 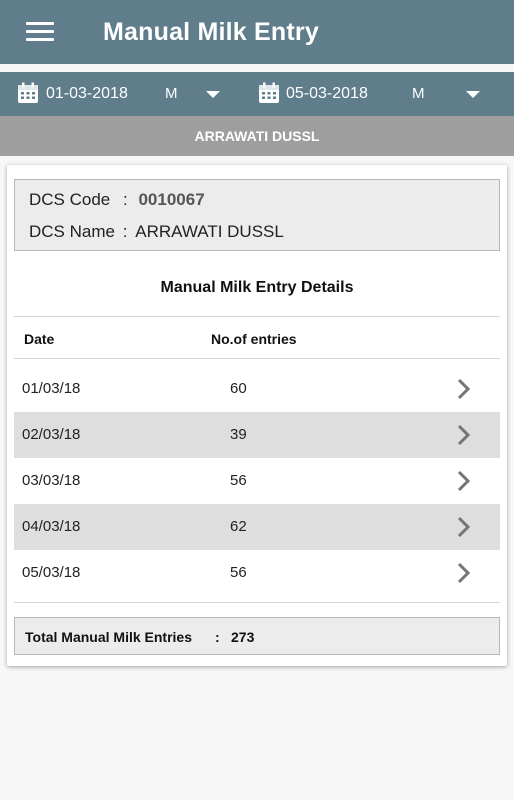 What do you see at coordinates (243, 637) in the screenshot?
I see `total-value: 273` at bounding box center [243, 637].